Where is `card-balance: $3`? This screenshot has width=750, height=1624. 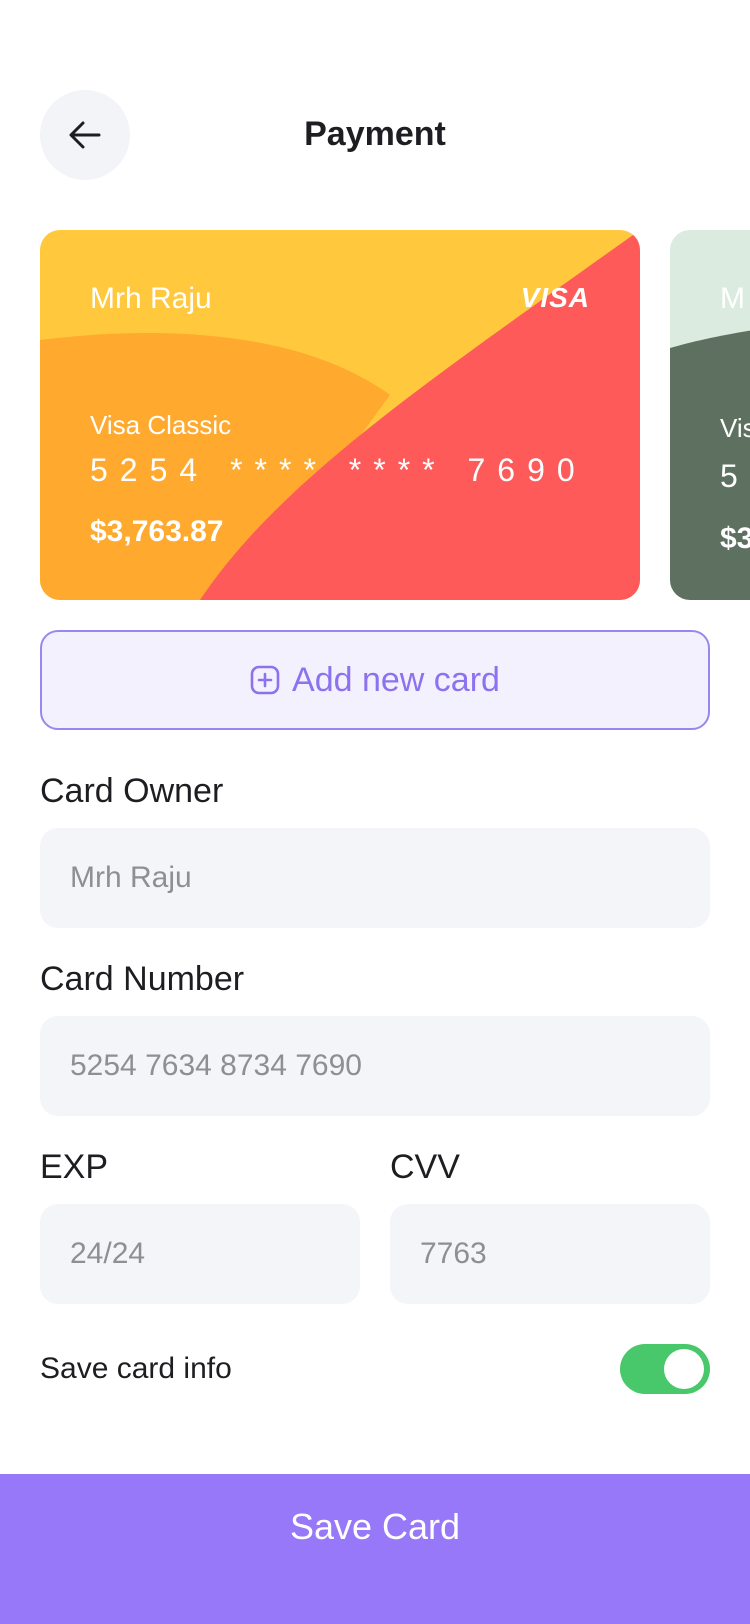 card-balance: $3 is located at coordinates (735, 538).